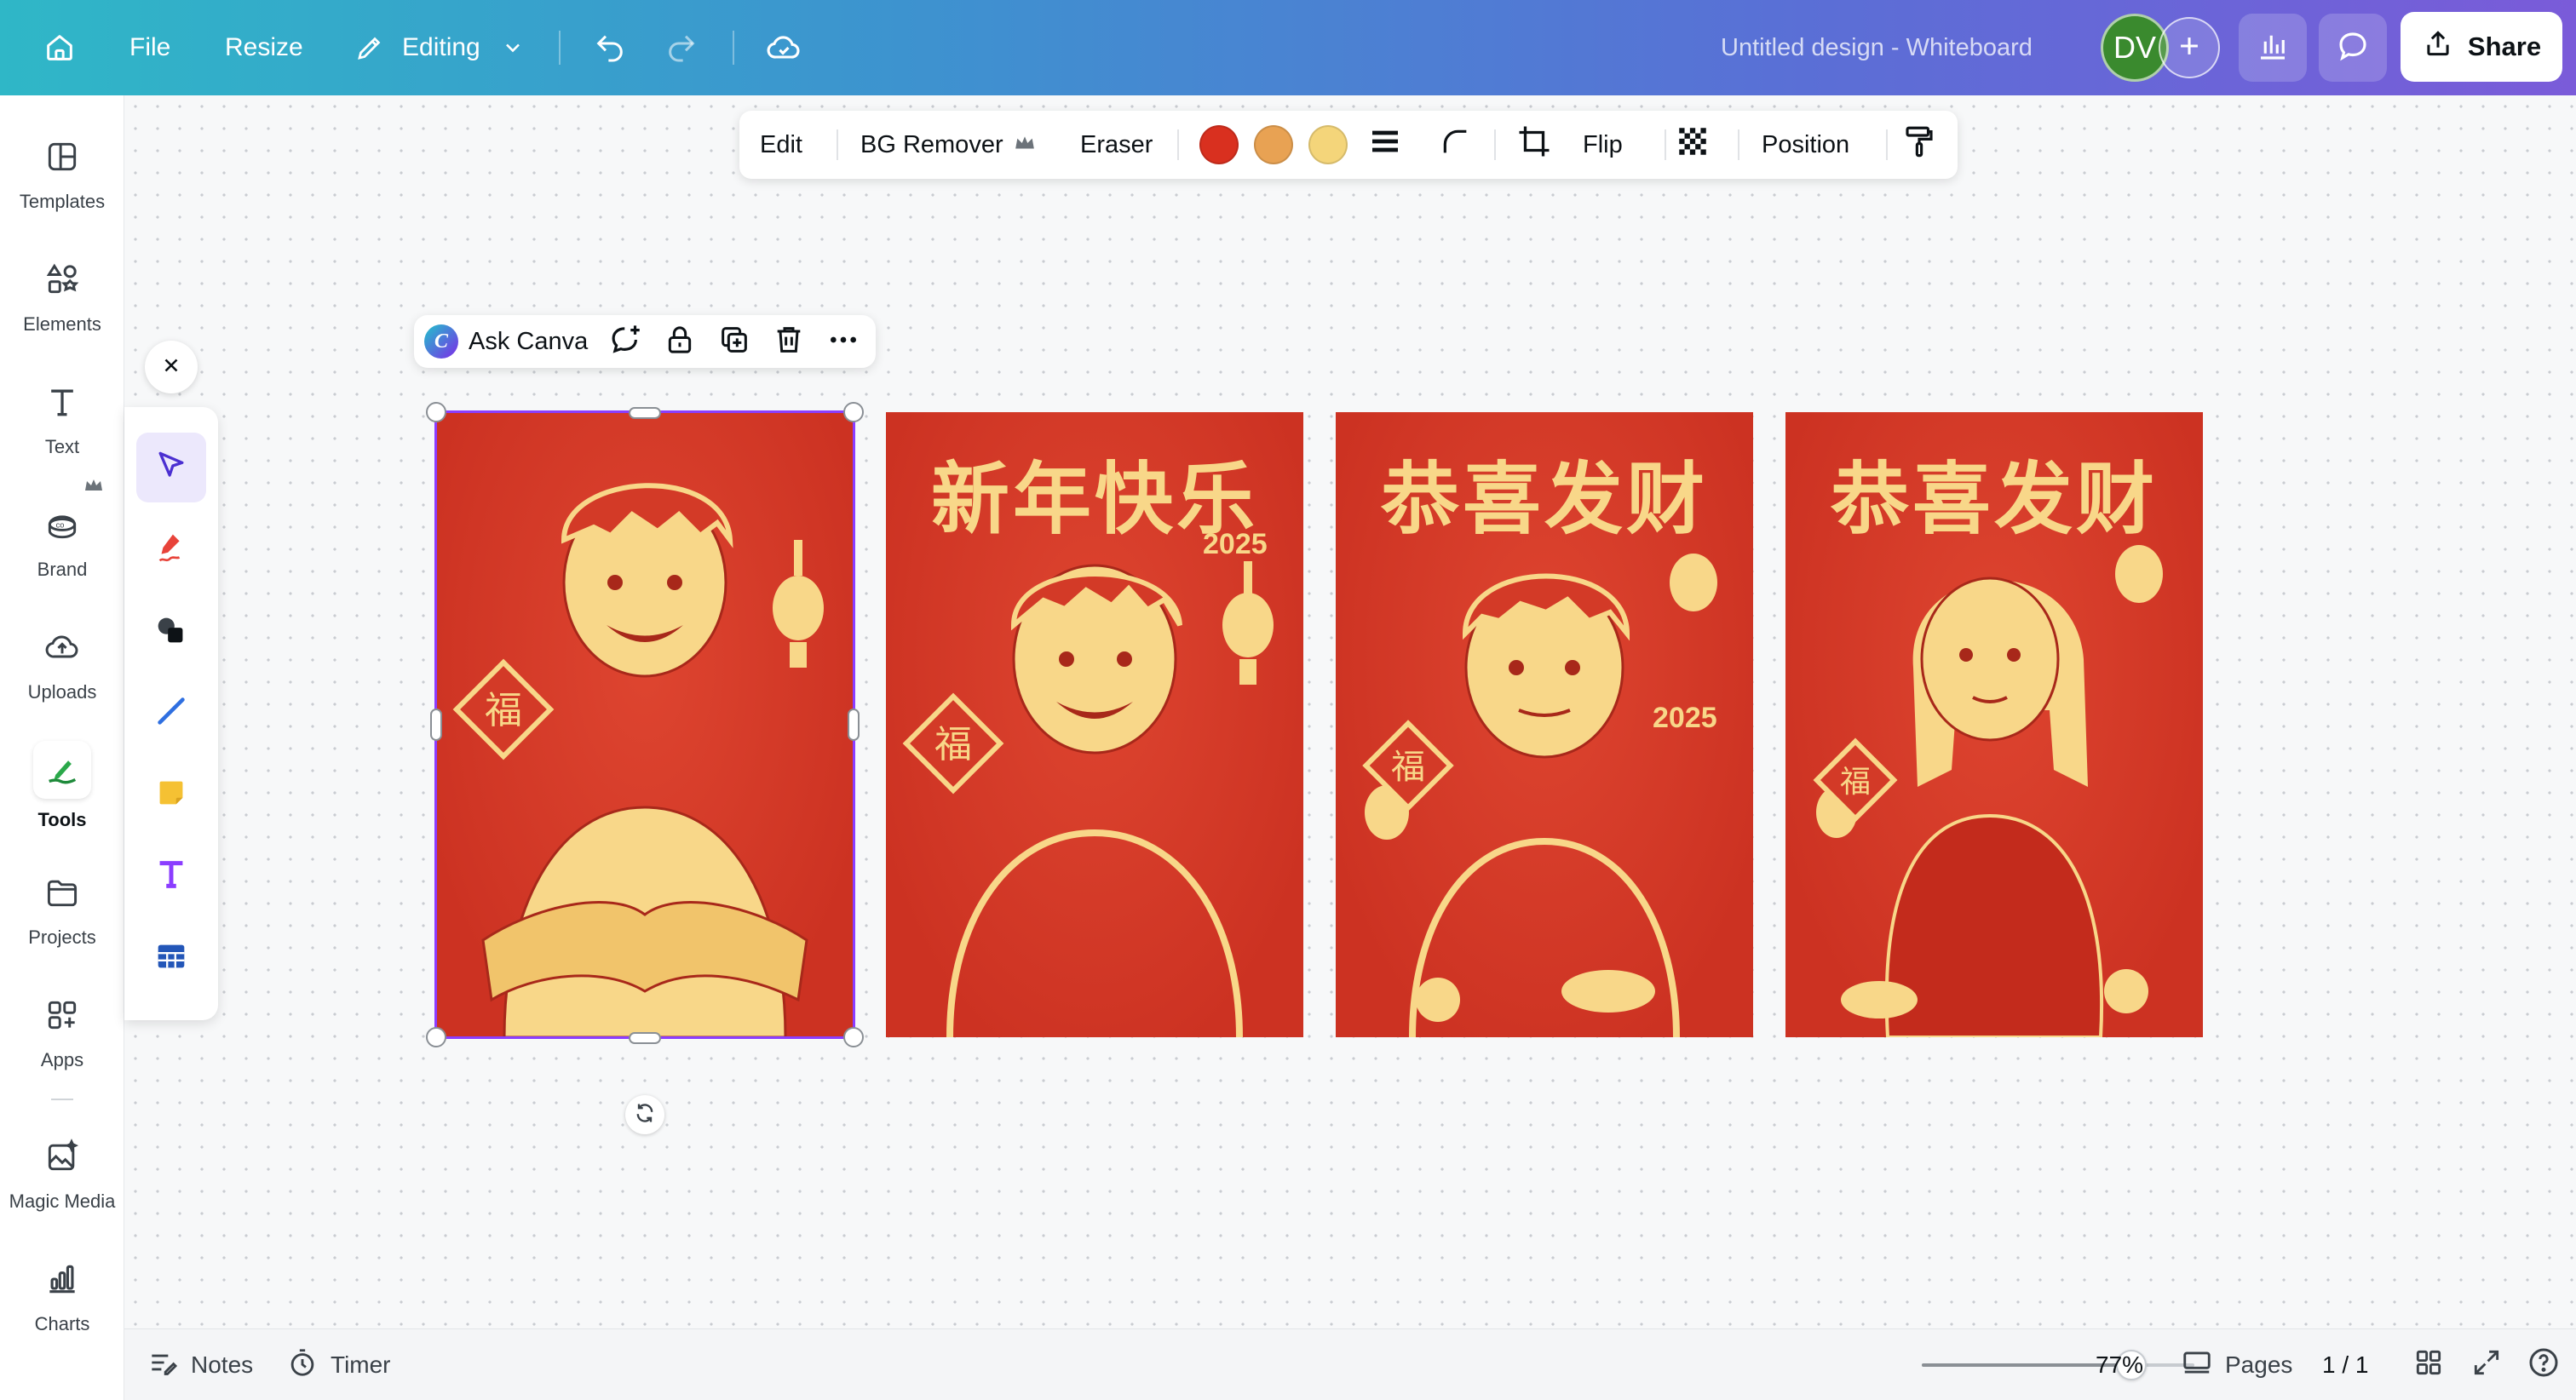 This screenshot has height=1400, width=2576. I want to click on color-swatch-yellow, so click(1328, 144).